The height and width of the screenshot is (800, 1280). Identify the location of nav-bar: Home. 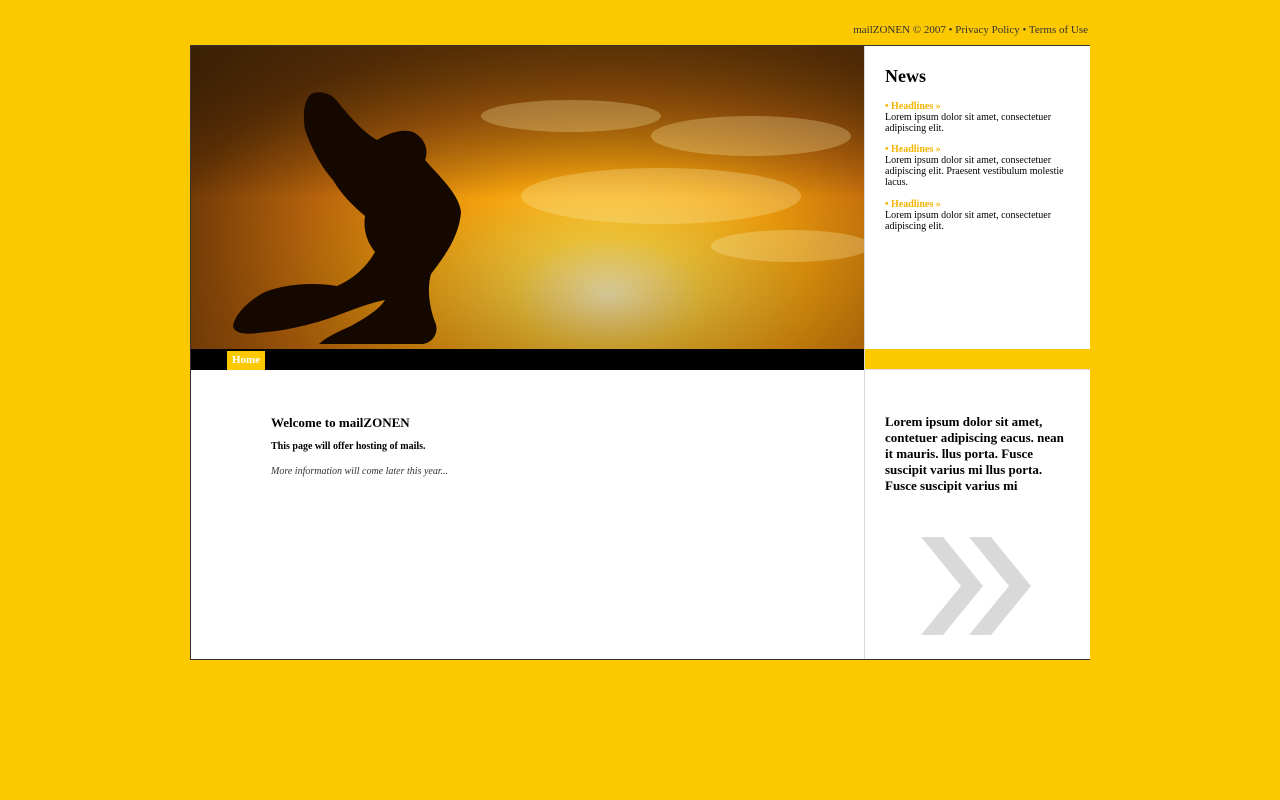
(527, 359).